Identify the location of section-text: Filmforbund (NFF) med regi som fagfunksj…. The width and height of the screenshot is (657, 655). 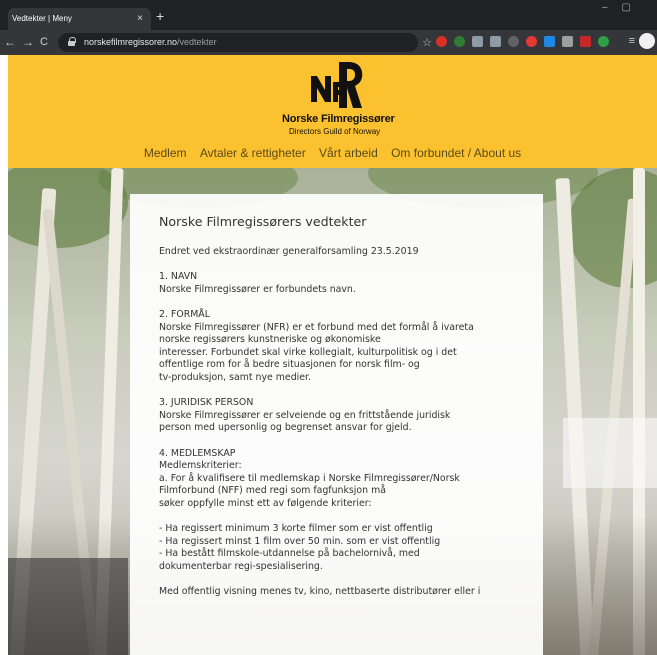
(272, 491).